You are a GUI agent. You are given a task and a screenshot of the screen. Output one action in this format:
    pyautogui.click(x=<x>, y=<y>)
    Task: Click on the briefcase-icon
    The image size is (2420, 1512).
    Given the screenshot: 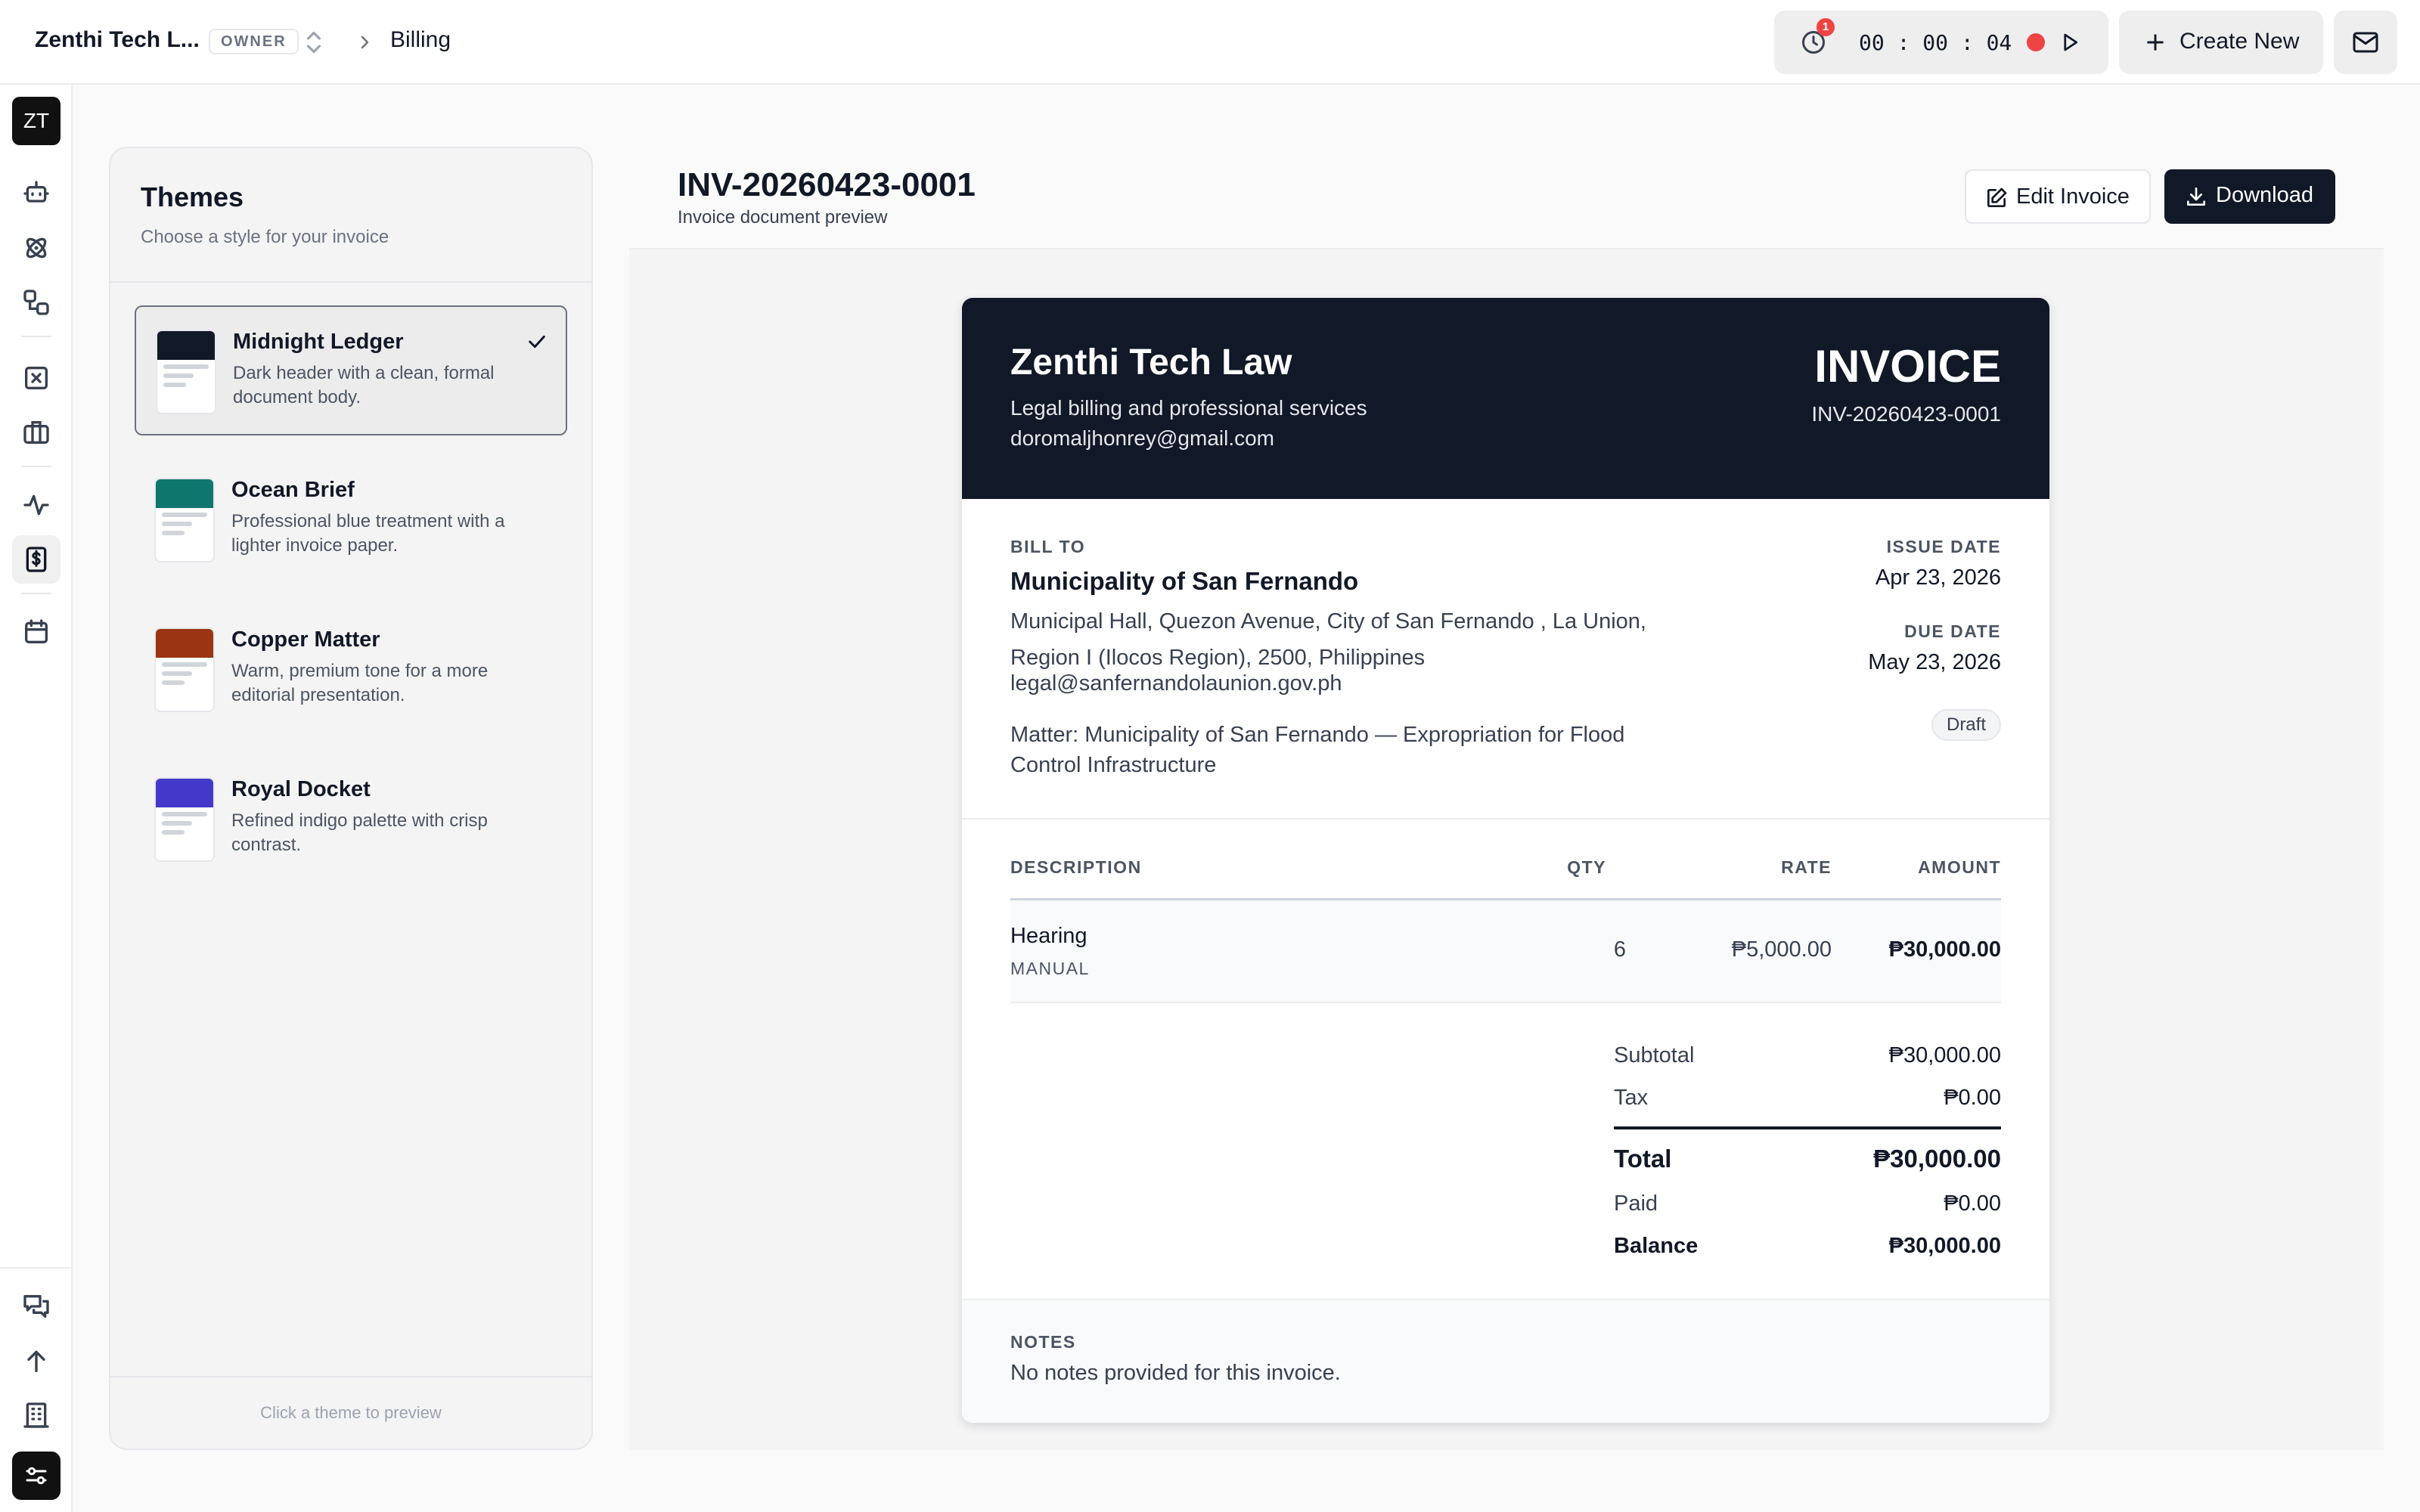 What is the action you would take?
    pyautogui.click(x=36, y=433)
    